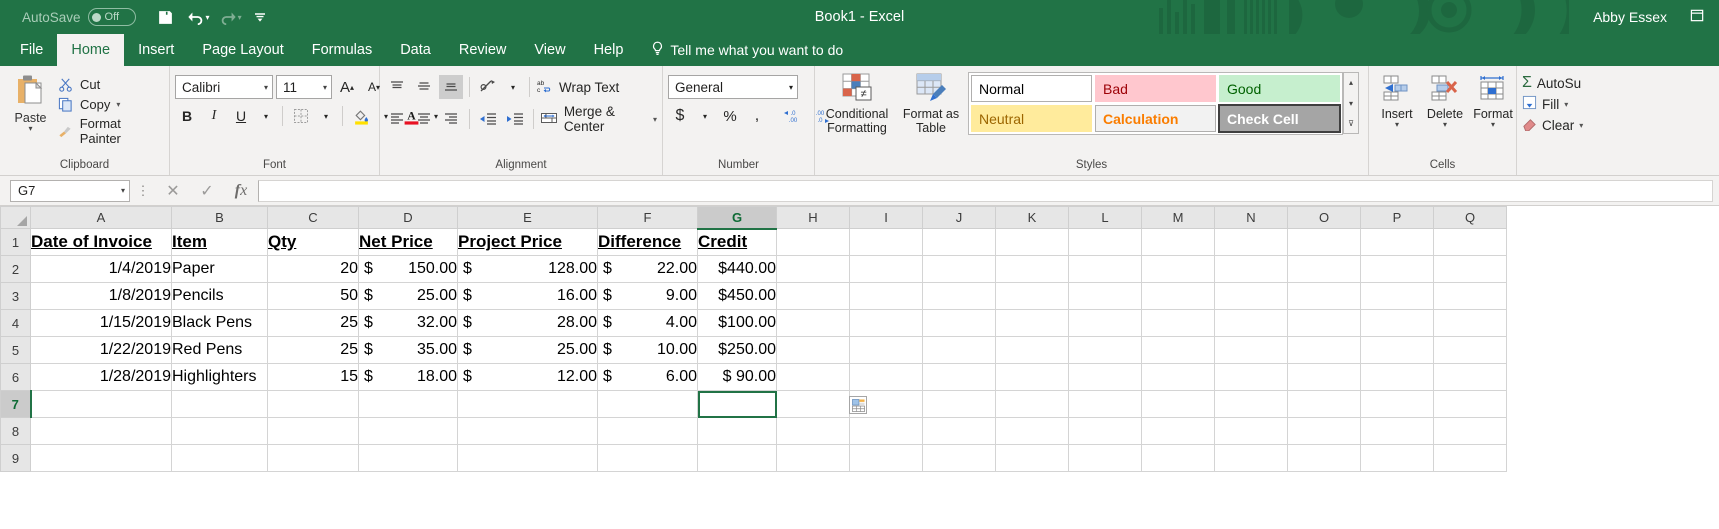  I want to click on cell-a7, so click(101, 404).